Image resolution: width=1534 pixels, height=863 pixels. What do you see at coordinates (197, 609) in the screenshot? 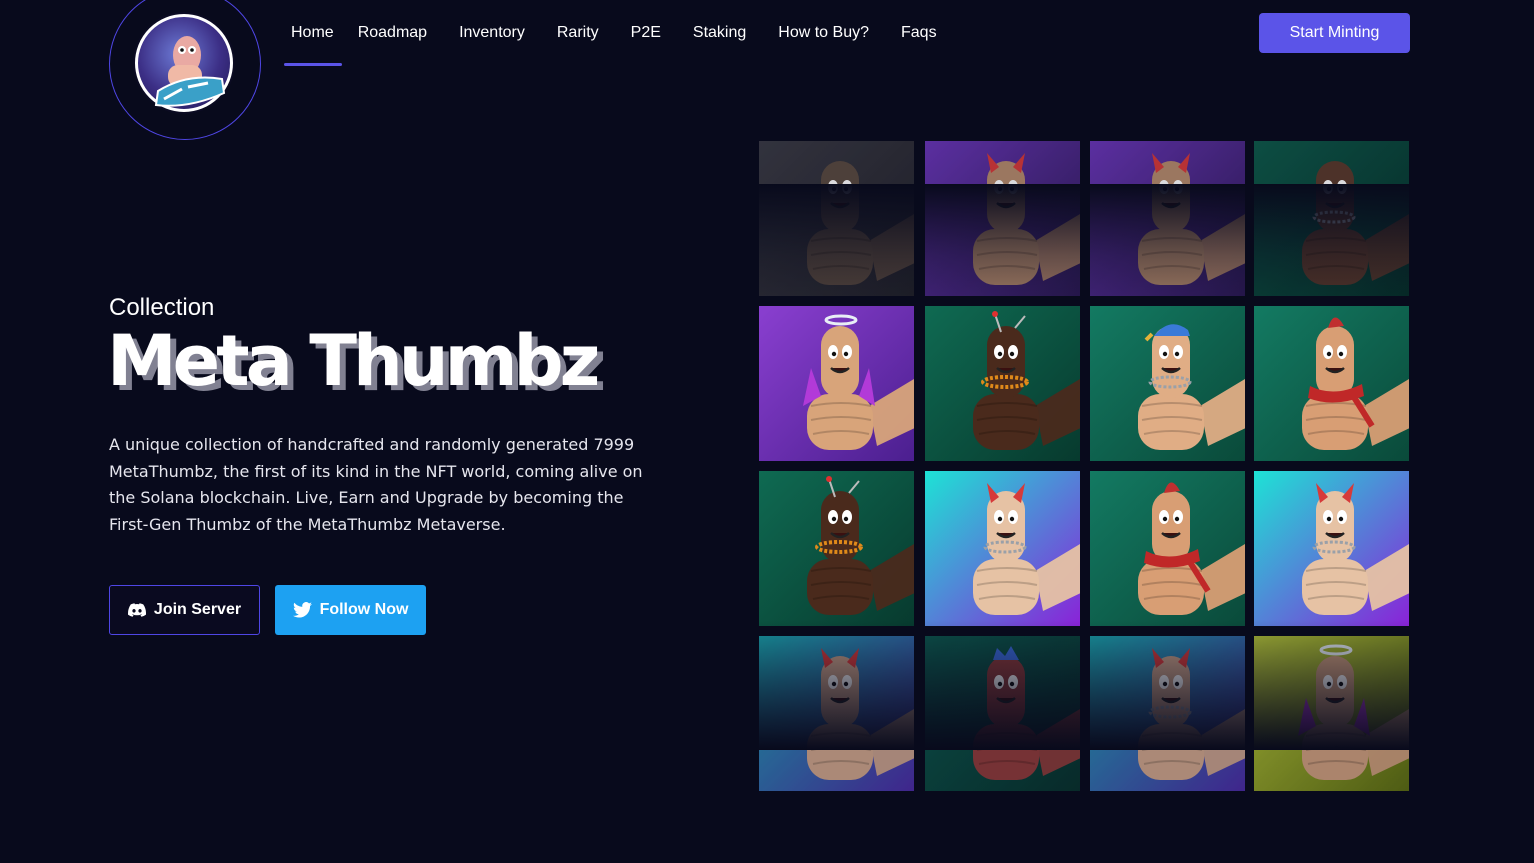
I see `join-server-label: Join Server` at bounding box center [197, 609].